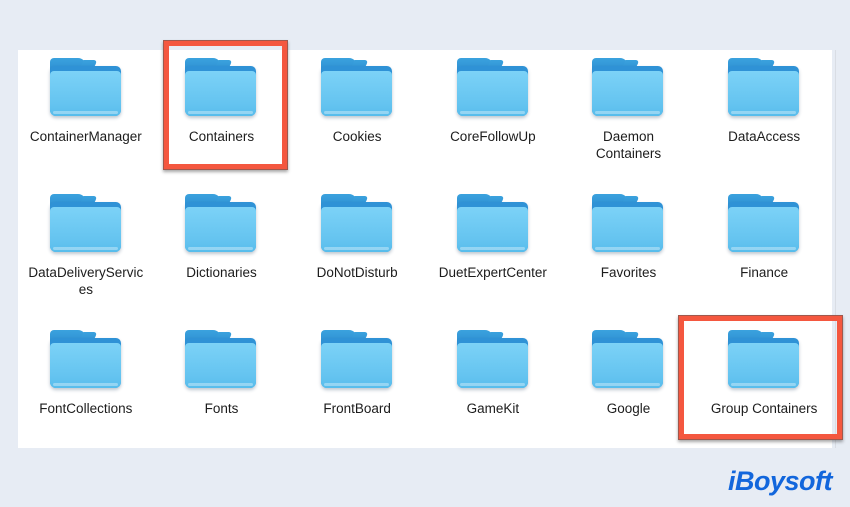 The width and height of the screenshot is (850, 507). What do you see at coordinates (764, 136) in the screenshot?
I see `folder-label: DataAccess` at bounding box center [764, 136].